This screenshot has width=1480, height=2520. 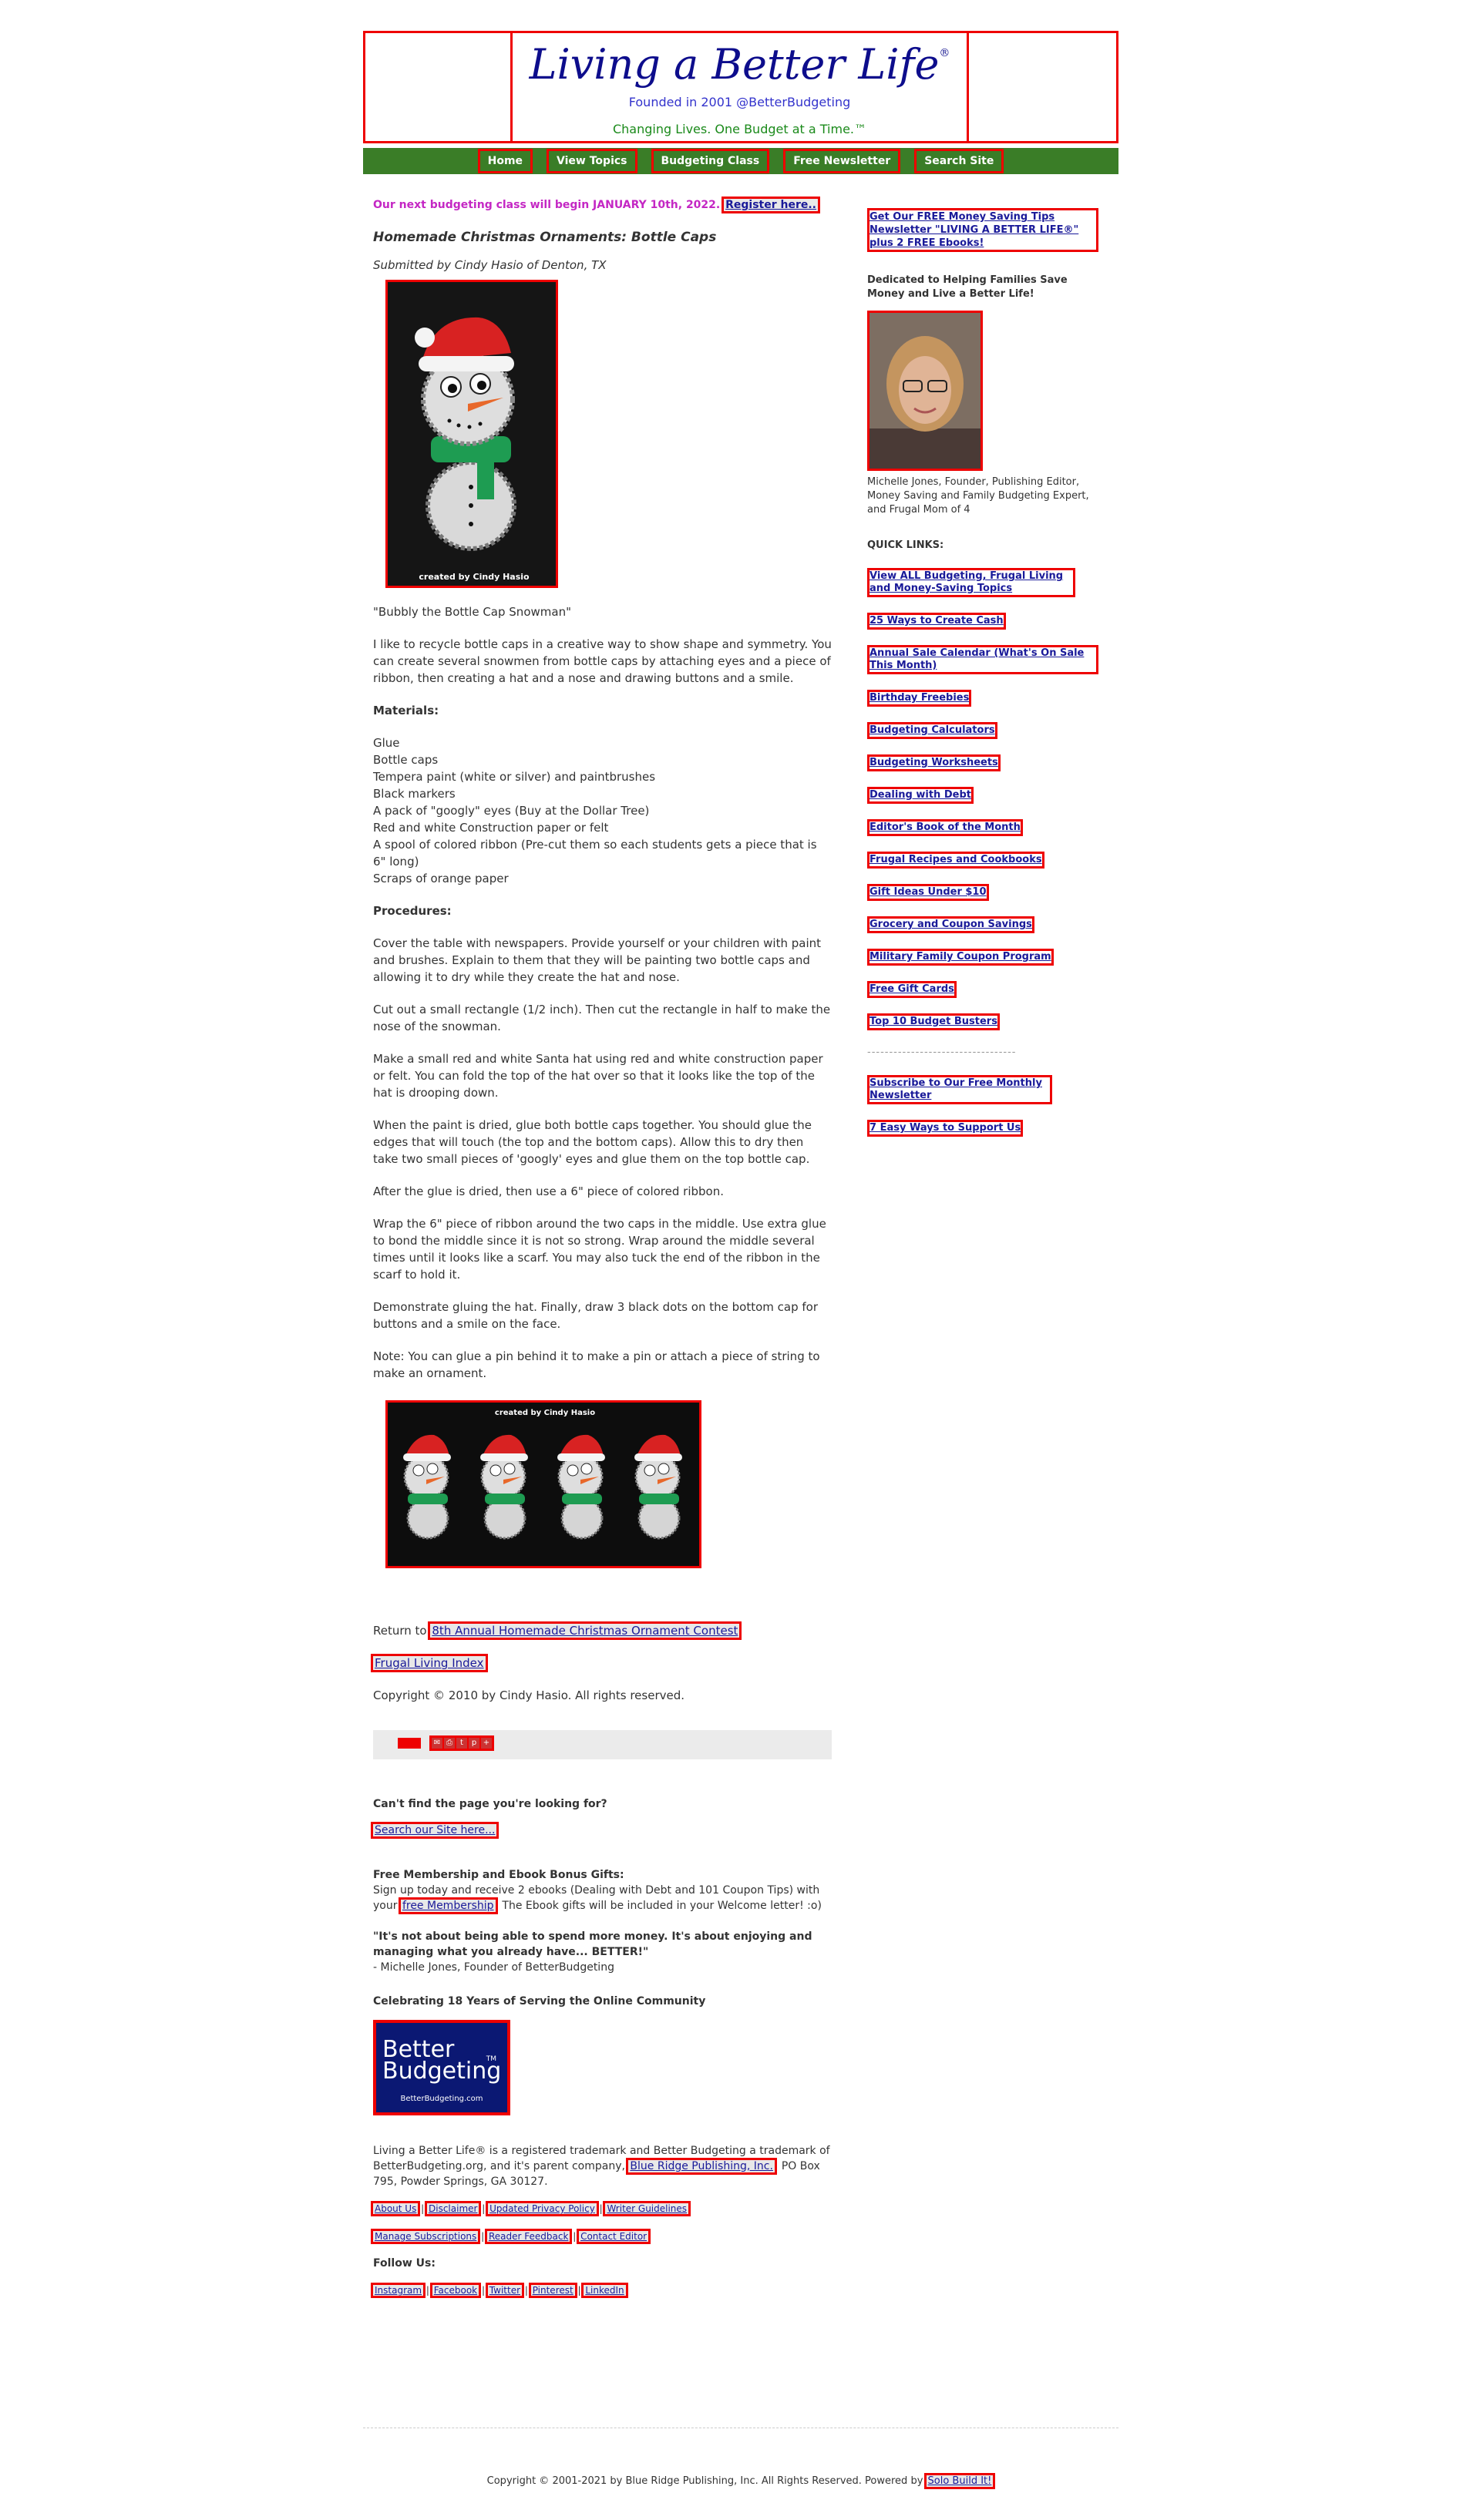 What do you see at coordinates (453, 2209) in the screenshot?
I see `disclaimer-link: Disclaimer` at bounding box center [453, 2209].